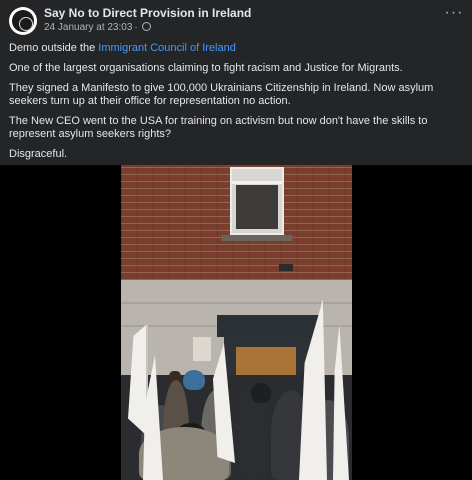  I want to click on post-author-name: Say No to Direct Provision in Ireland, so click(147, 13).